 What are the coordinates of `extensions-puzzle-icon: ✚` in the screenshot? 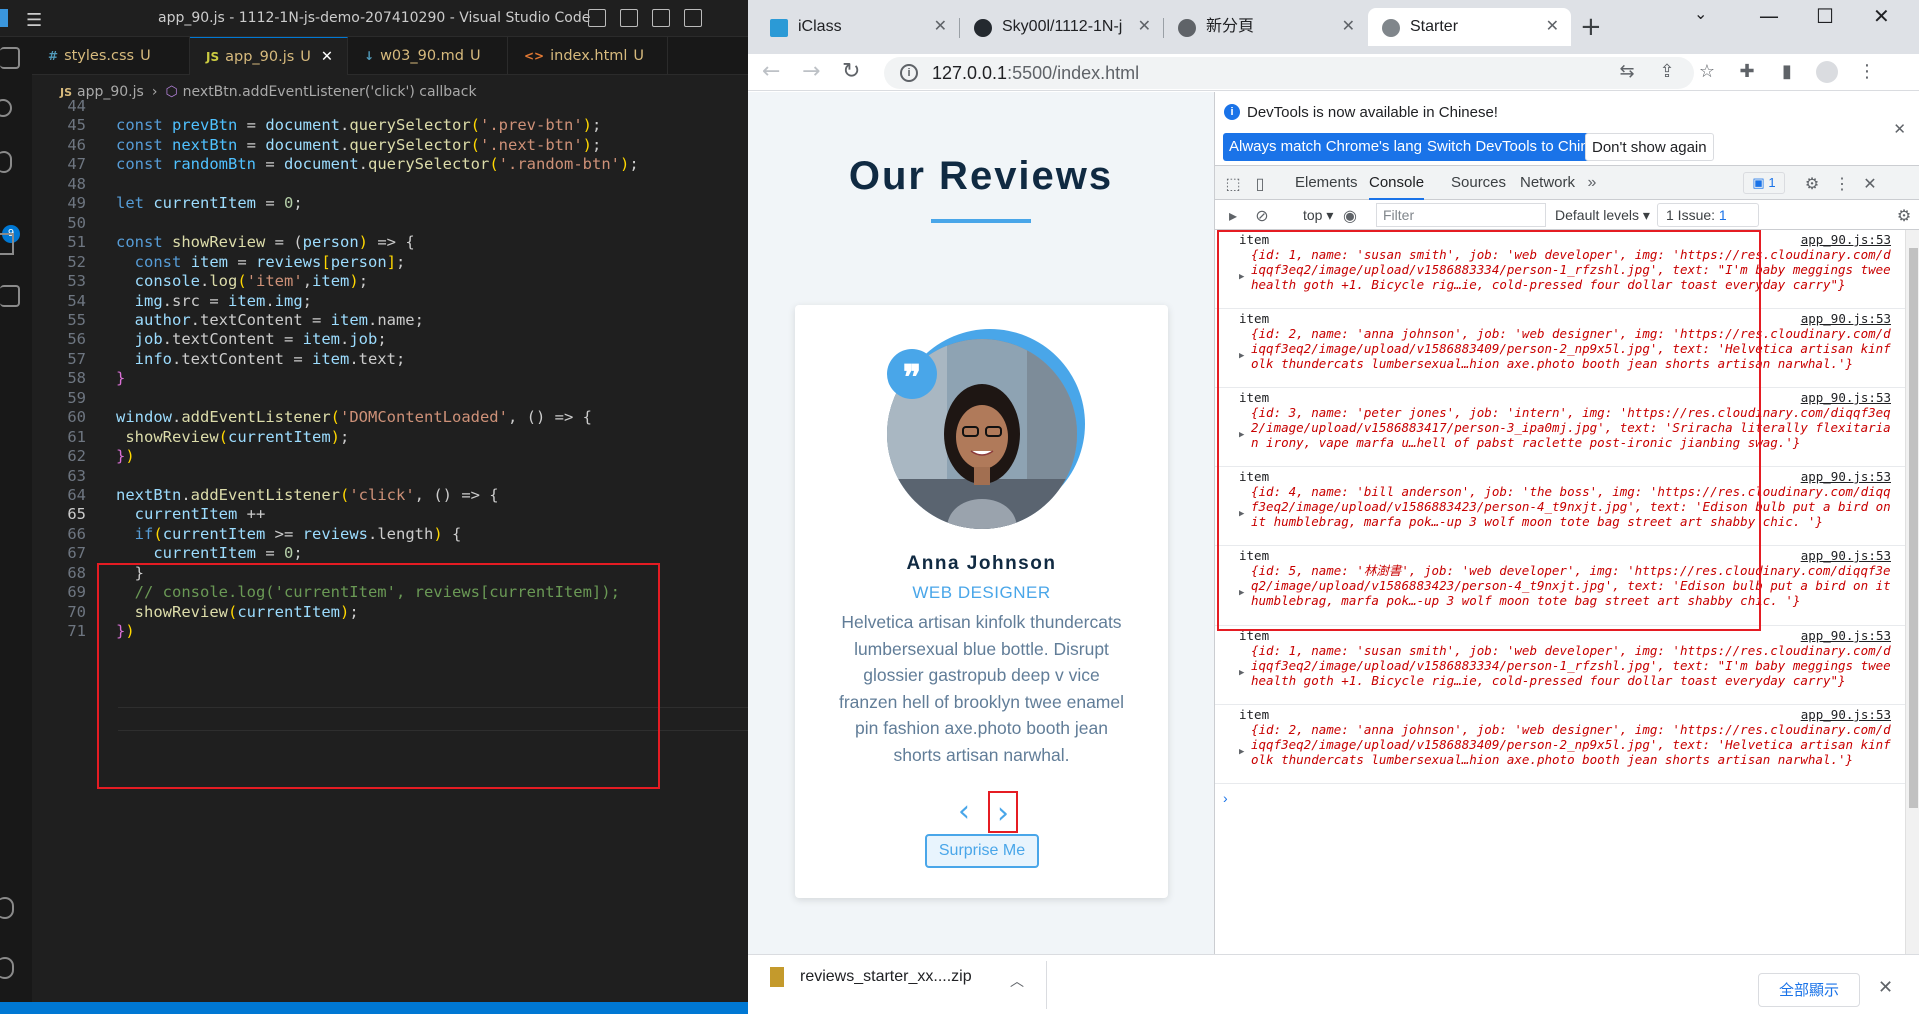 It's located at (1747, 72).